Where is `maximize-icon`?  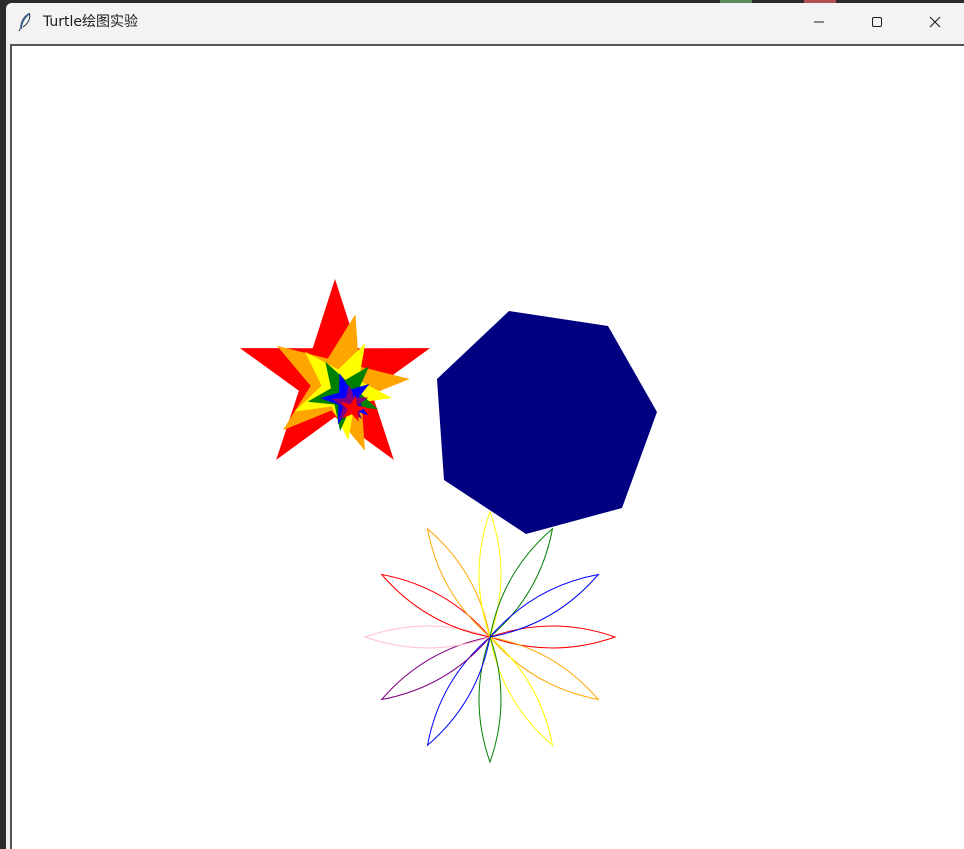
maximize-icon is located at coordinates (877, 22).